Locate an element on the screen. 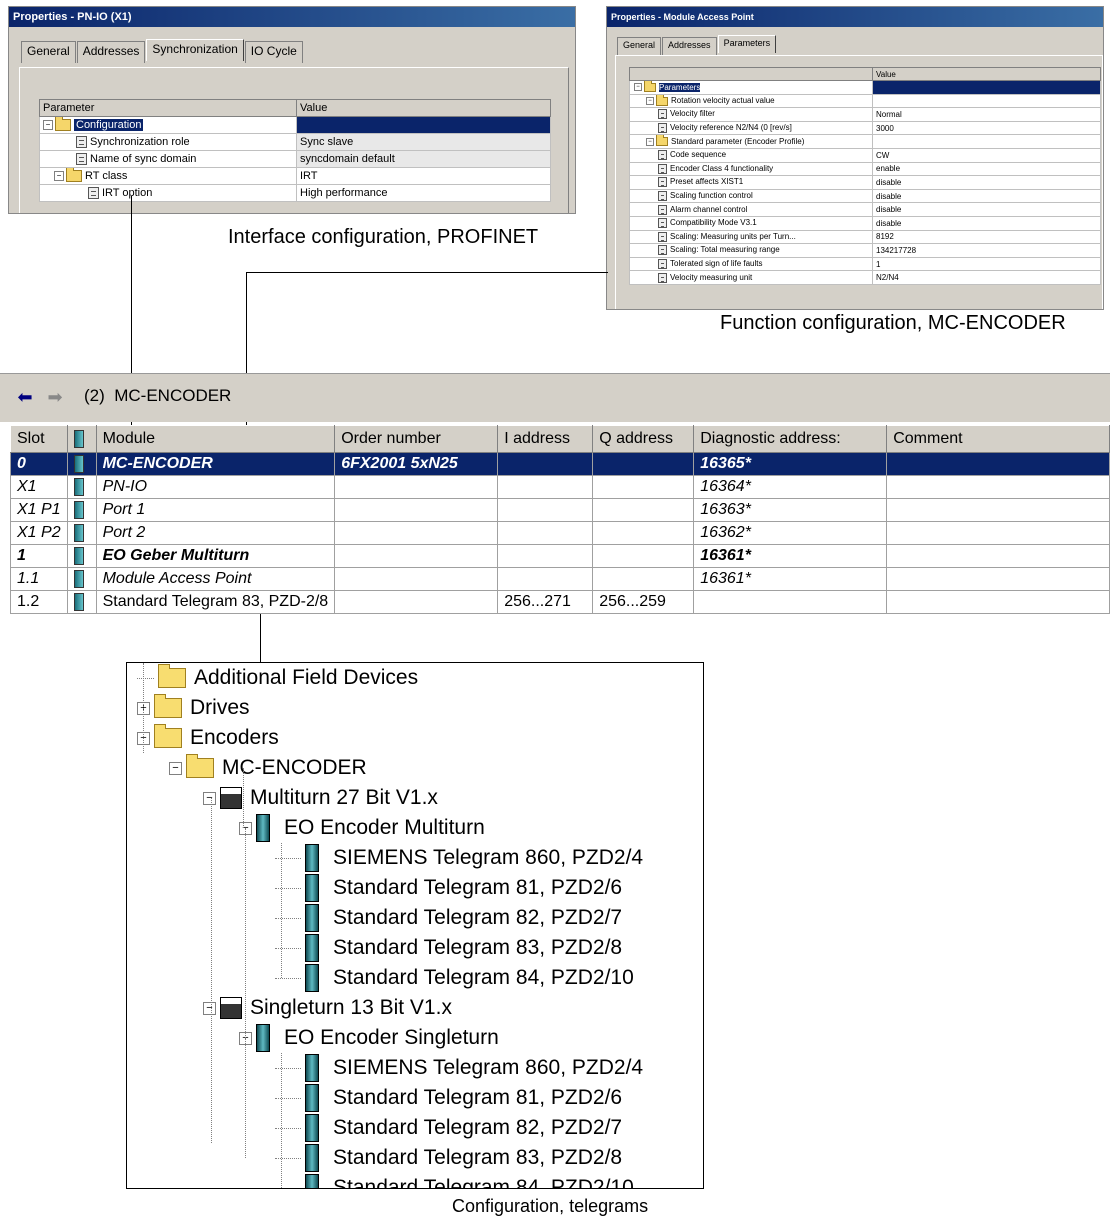 This screenshot has height=1220, width=1110. tab-synchronization: Synchronization is located at coordinates (195, 50).